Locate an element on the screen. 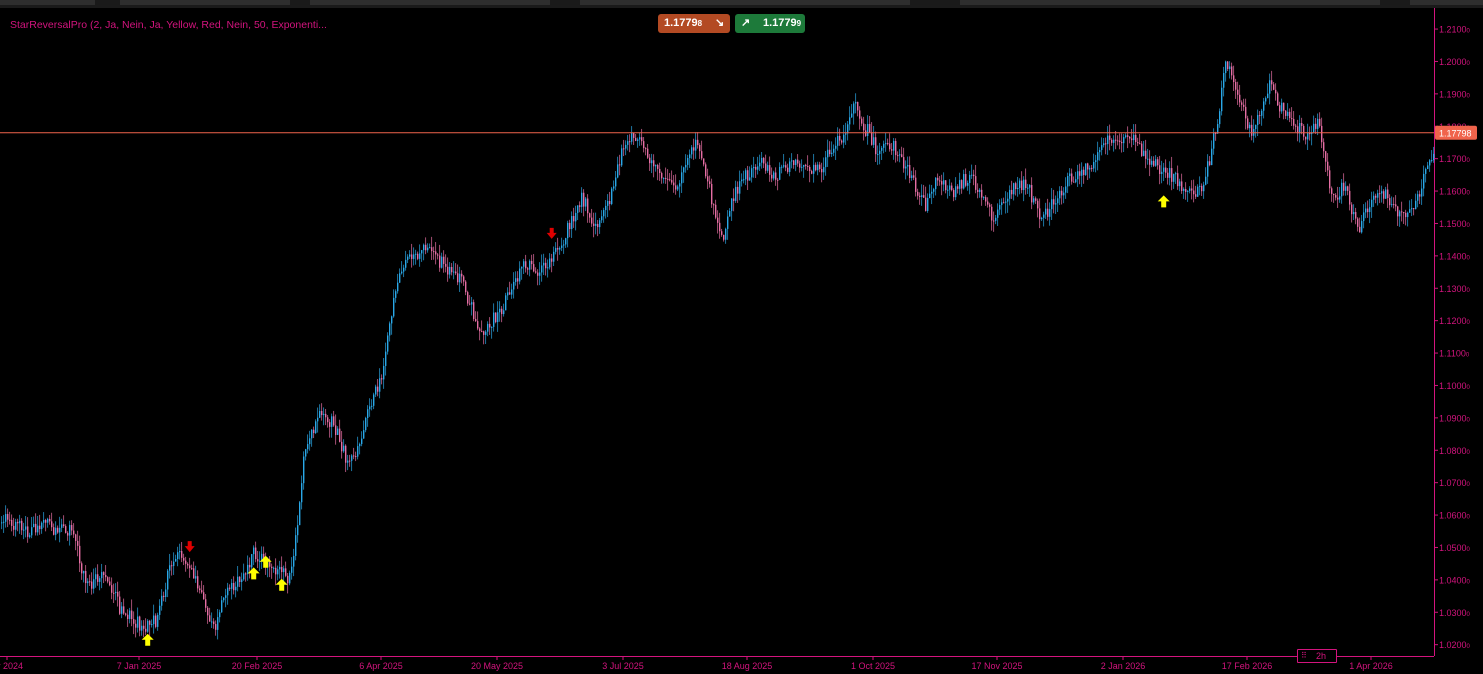  sell-button: 1.17798 ↘ is located at coordinates (694, 23).